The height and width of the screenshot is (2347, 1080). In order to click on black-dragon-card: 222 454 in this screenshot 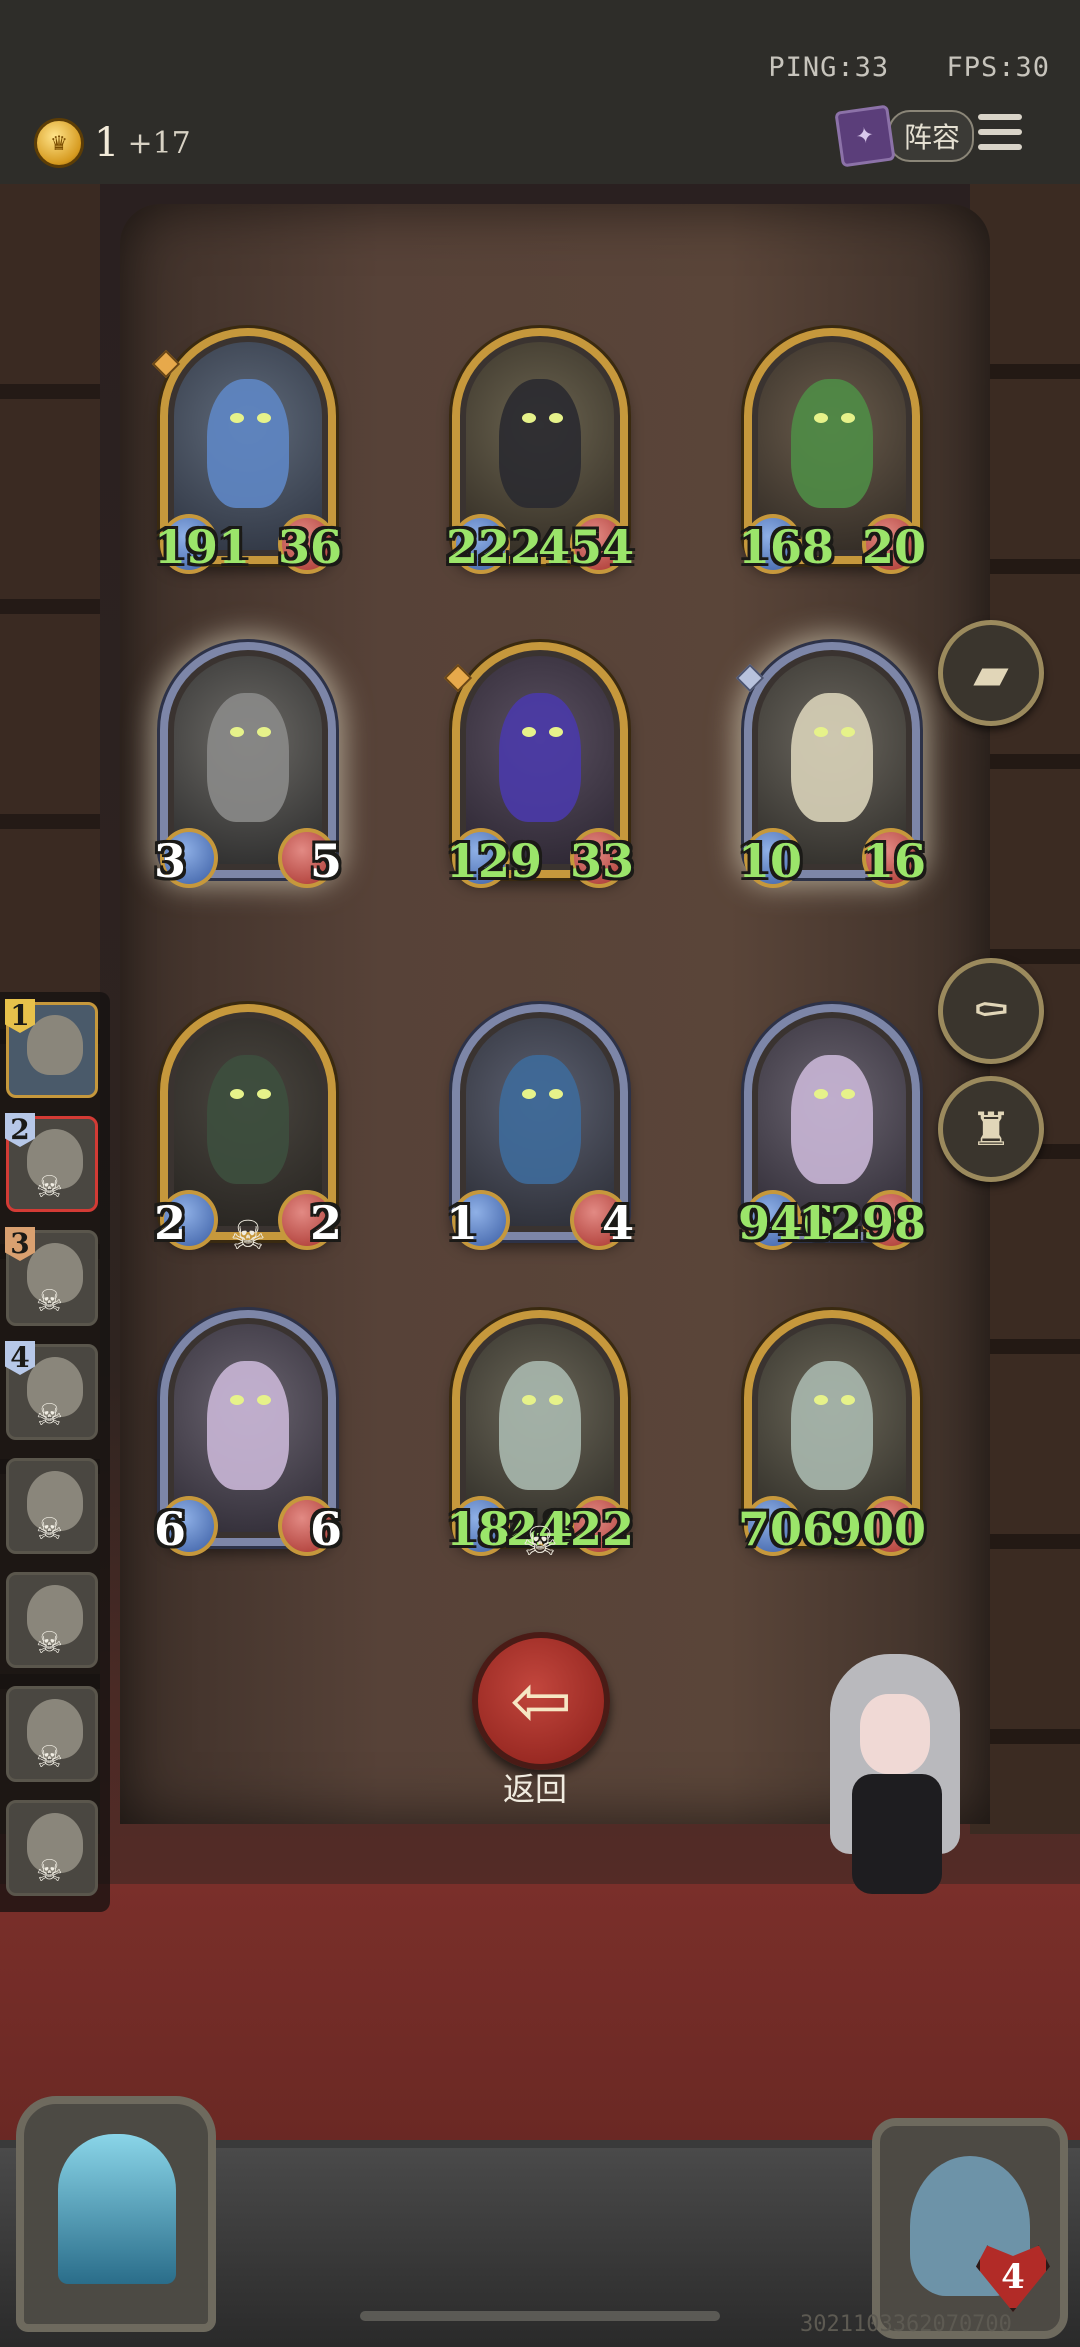, I will do `click(540, 451)`.